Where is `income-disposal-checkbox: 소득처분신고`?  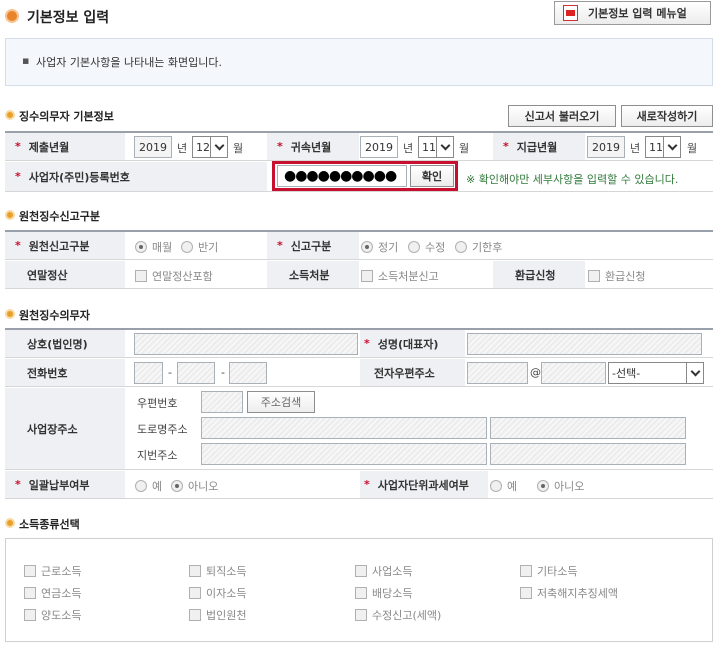
income-disposal-checkbox: 소득처분신고 is located at coordinates (400, 276).